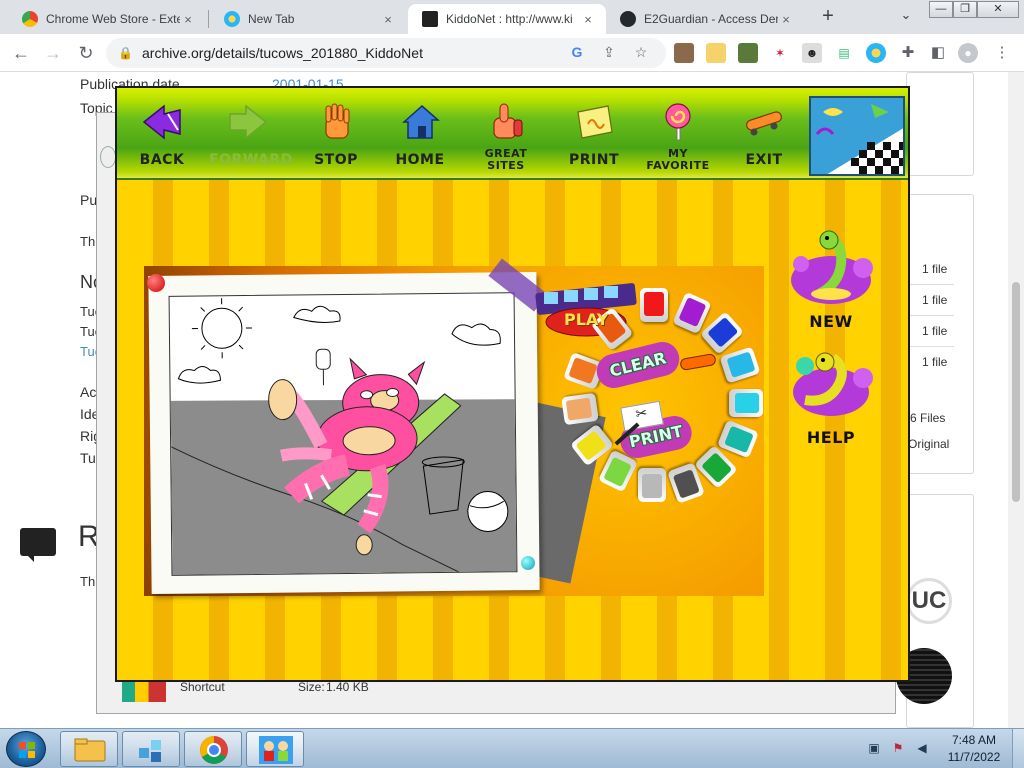 This screenshot has width=1024, height=768. I want to click on extension-globe-icon, so click(876, 53).